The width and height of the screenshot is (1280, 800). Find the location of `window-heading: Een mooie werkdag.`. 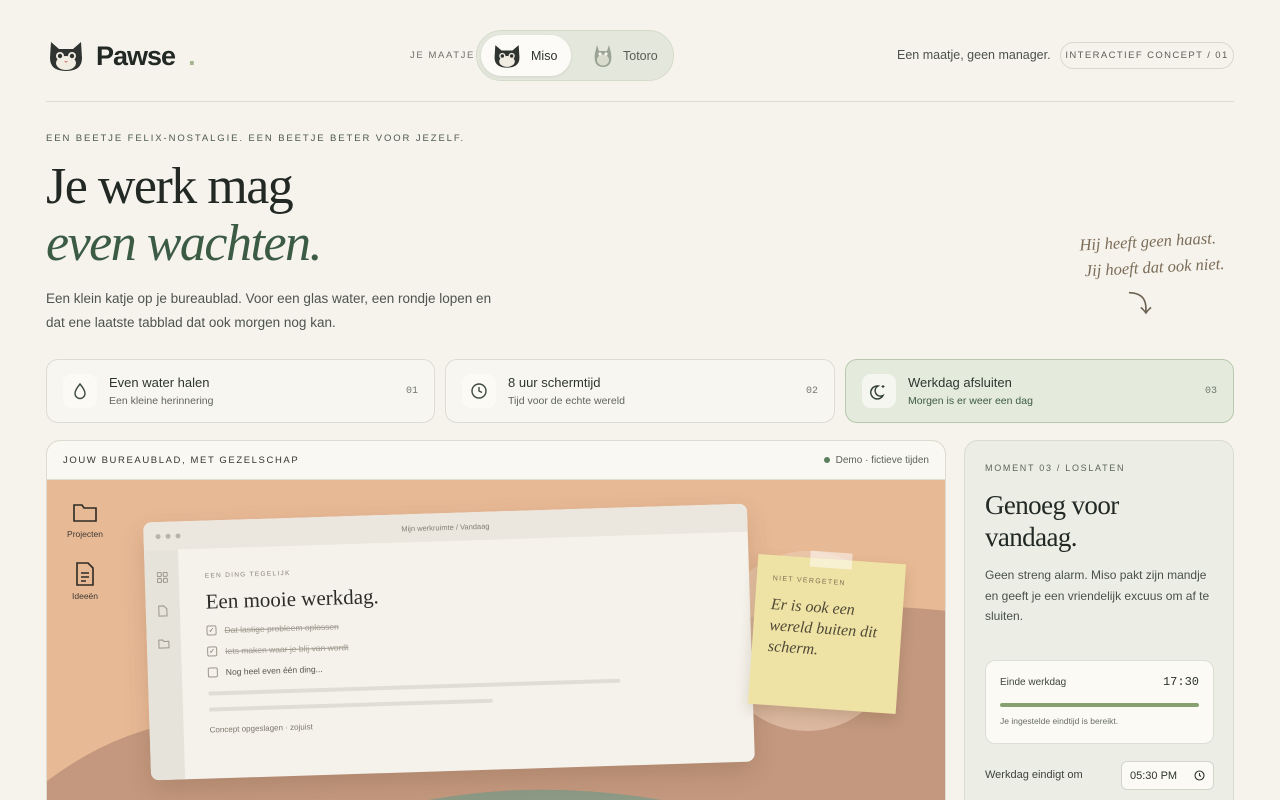

window-heading: Een mooie werkdag. is located at coordinates (292, 599).